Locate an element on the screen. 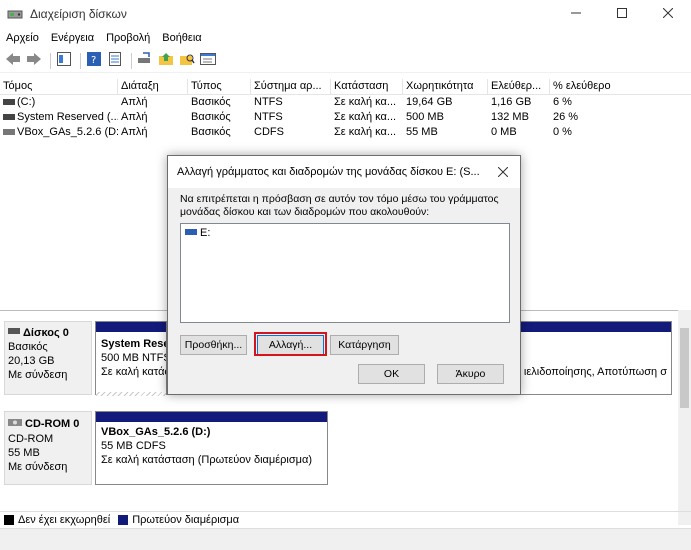  console-tree-icon is located at coordinates (64, 60).